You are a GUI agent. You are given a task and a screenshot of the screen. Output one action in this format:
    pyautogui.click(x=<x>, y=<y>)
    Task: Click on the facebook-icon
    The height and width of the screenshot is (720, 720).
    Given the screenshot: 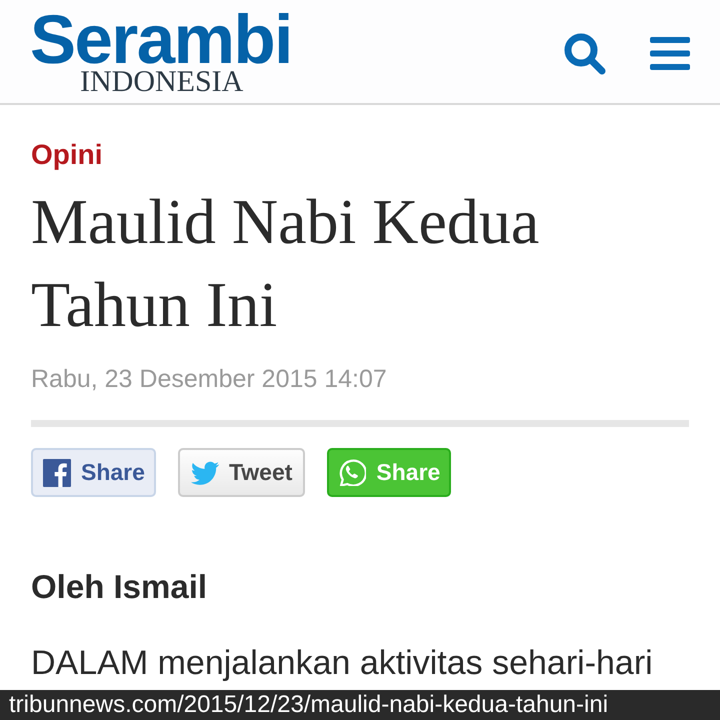 What is the action you would take?
    pyautogui.click(x=57, y=472)
    